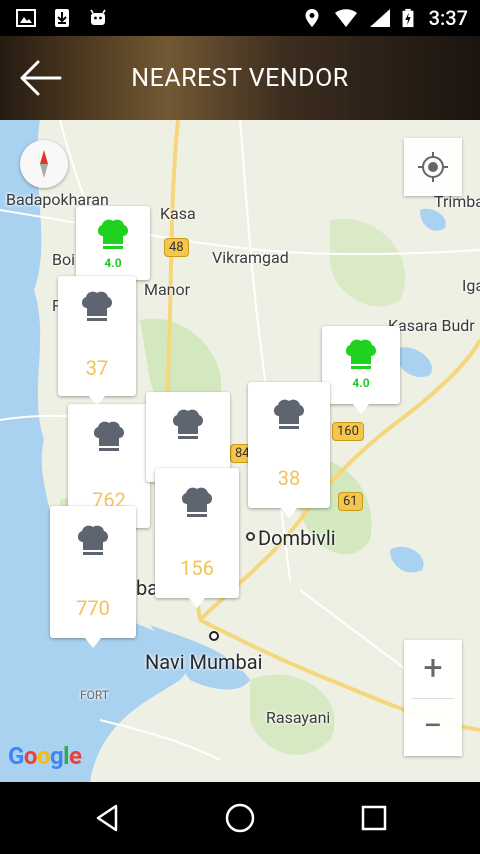 The width and height of the screenshot is (480, 854). Describe the element at coordinates (298, 717) in the screenshot. I see `place-label: Rasayani` at that location.